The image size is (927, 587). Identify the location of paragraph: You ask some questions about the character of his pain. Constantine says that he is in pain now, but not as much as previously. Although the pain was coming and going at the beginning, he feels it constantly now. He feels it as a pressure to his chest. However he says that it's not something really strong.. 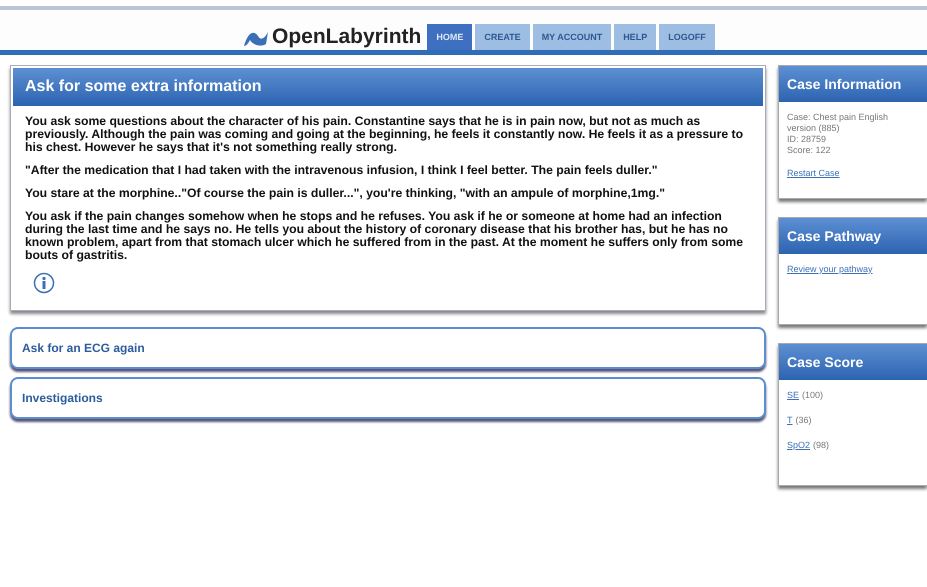
(384, 134).